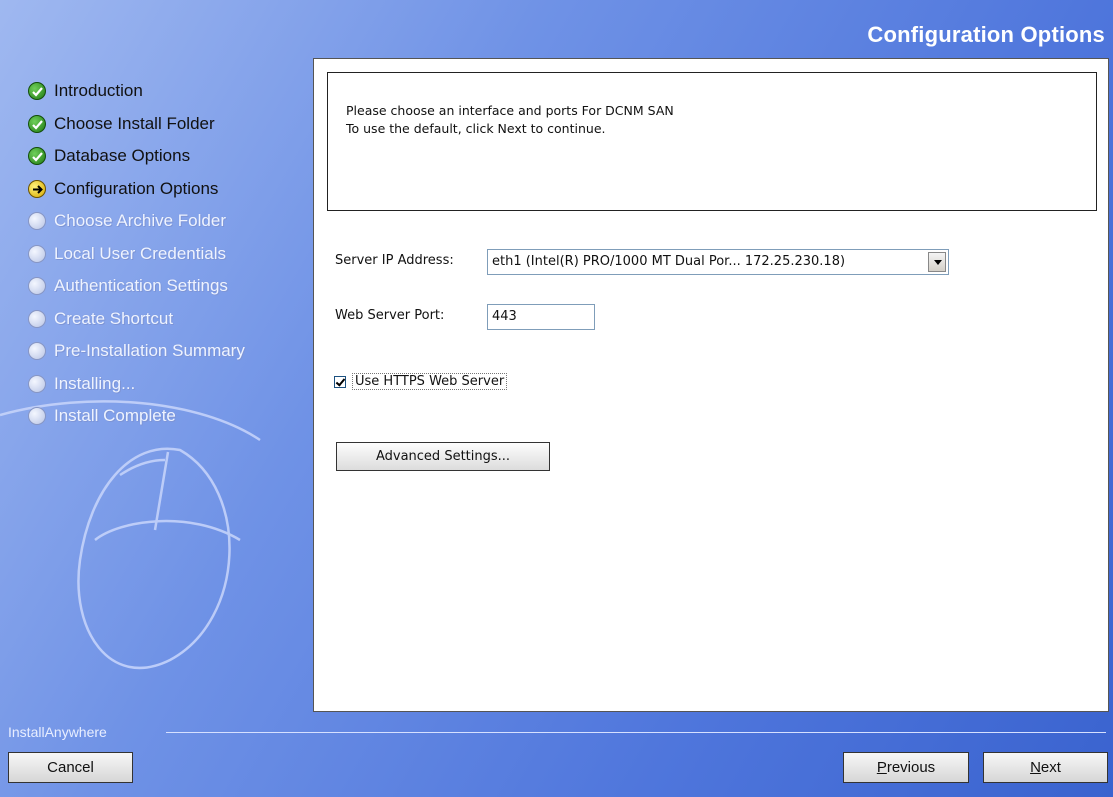 The height and width of the screenshot is (797, 1113). What do you see at coordinates (114, 318) in the screenshot?
I see `step-label: Create Shortcut` at bounding box center [114, 318].